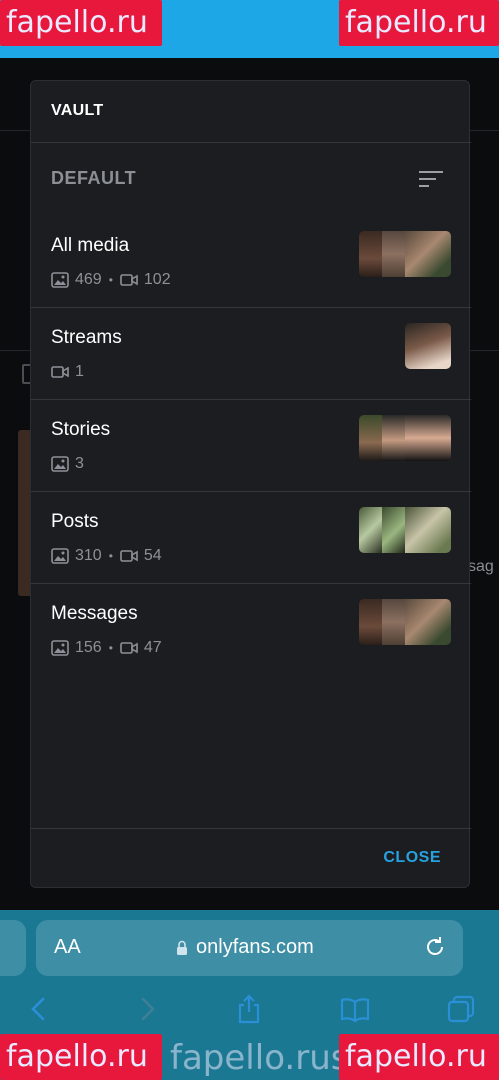 The image size is (499, 1080). Describe the element at coordinates (88, 279) in the screenshot. I see `photo-count: 469` at that location.